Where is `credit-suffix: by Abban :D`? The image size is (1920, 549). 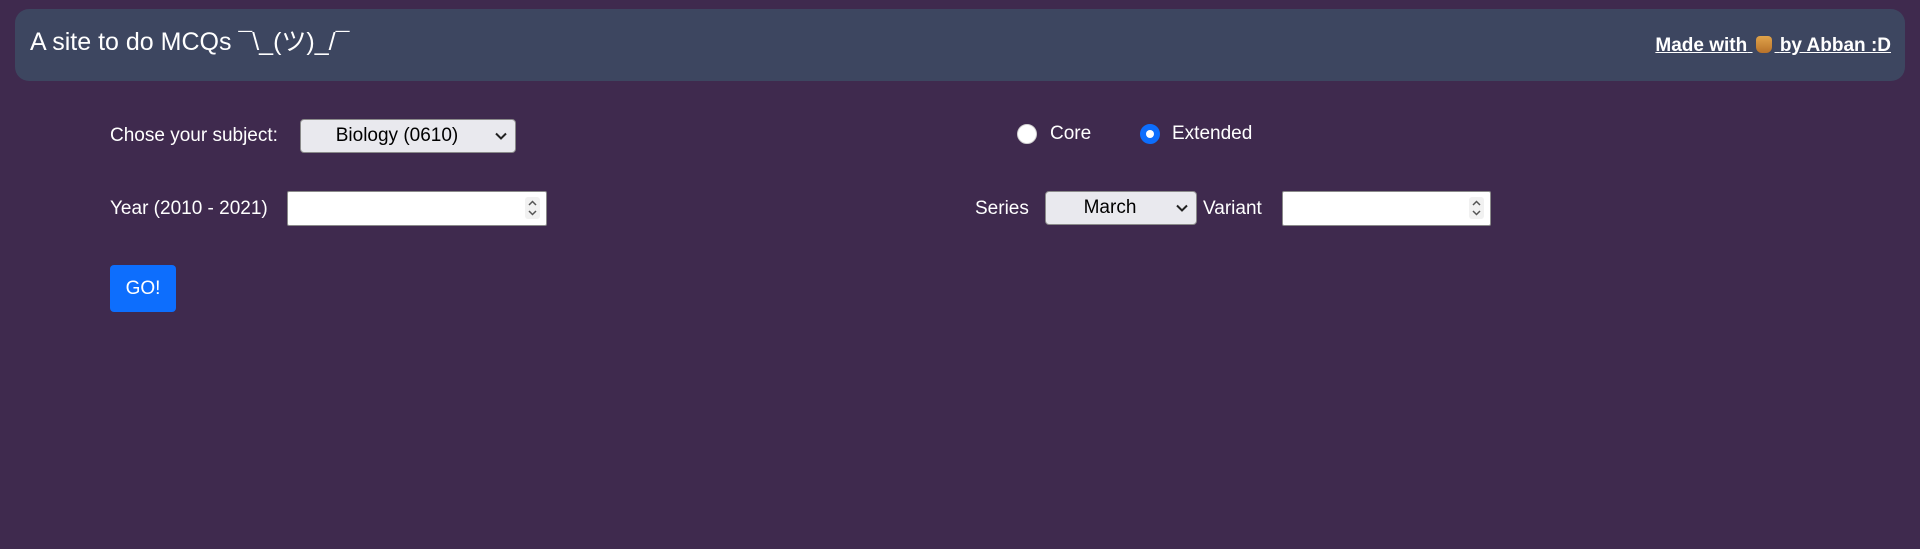
credit-suffix: by Abban :D is located at coordinates (1835, 45).